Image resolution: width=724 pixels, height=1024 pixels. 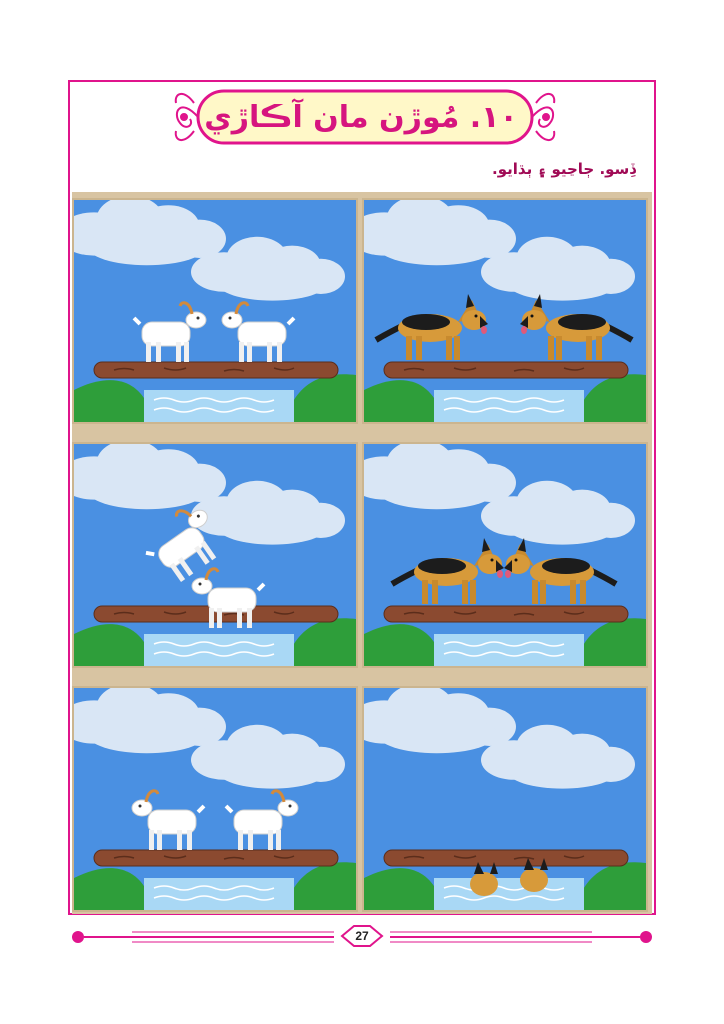 What do you see at coordinates (505, 555) in the screenshot?
I see `panel-dogs-fight` at bounding box center [505, 555].